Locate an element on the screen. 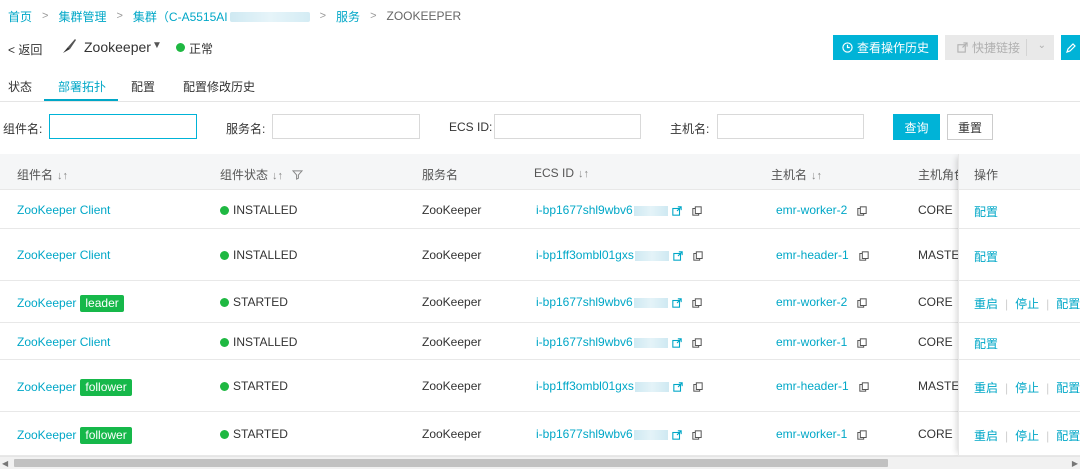 The image size is (1080, 471). header-ecs: ECS ID ↓↑ is located at coordinates (561, 173).